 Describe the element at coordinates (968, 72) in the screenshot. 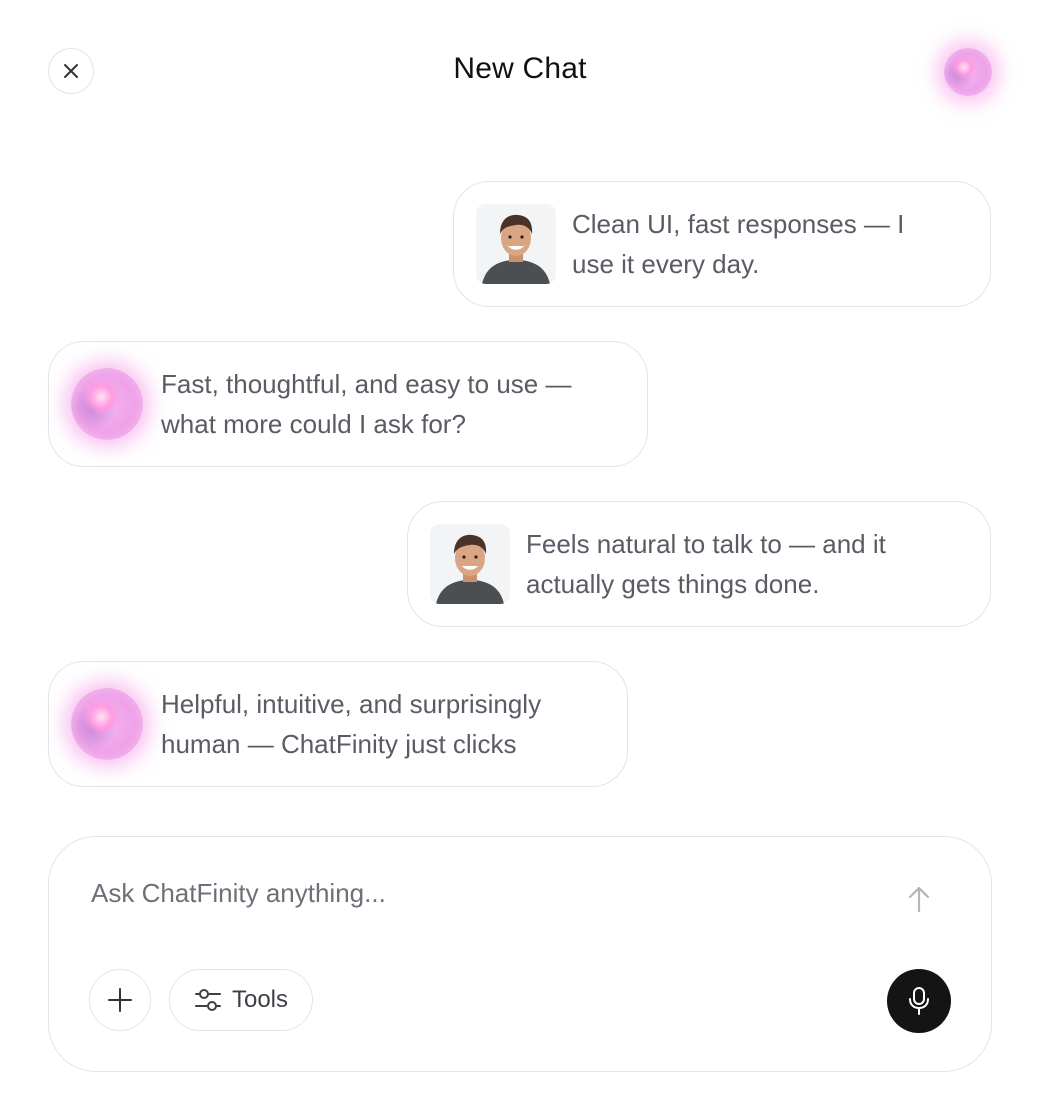

I see `assistant-orb-icon` at that location.